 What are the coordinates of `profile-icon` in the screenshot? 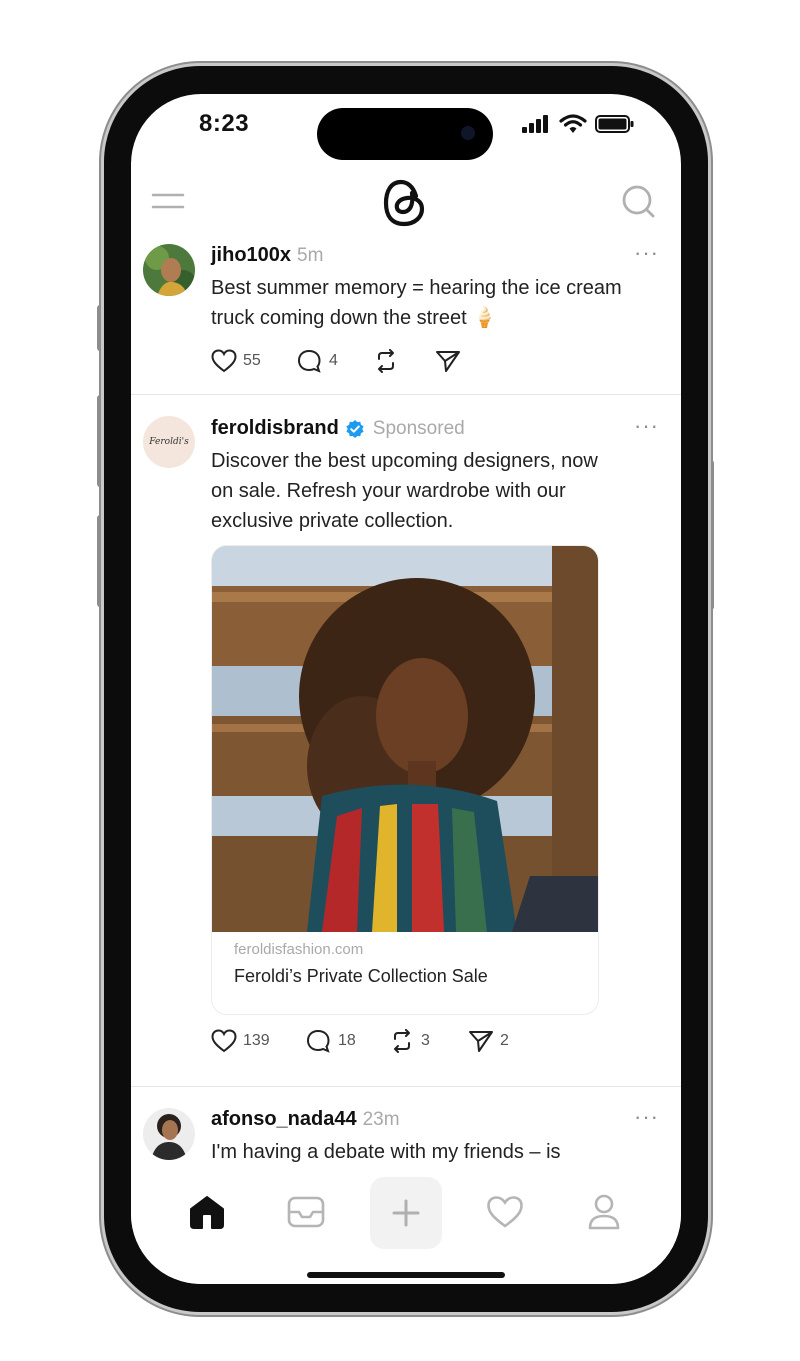 It's located at (604, 1212).